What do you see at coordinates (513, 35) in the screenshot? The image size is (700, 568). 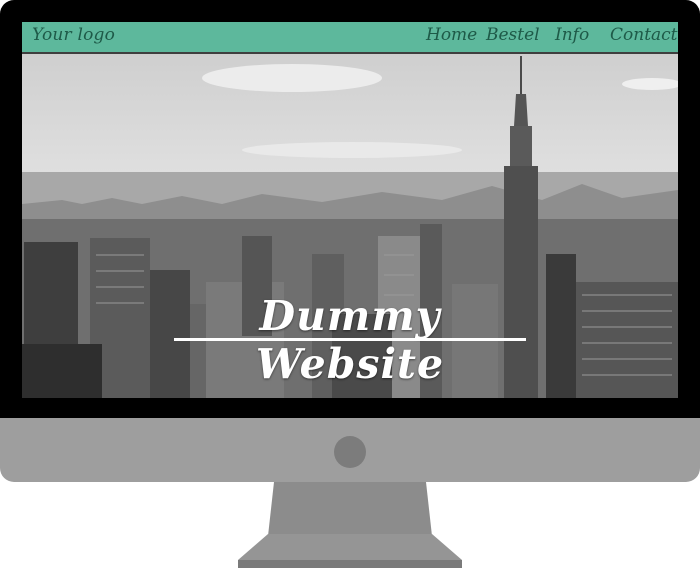 I see `nav-link-bestel: Bestel` at bounding box center [513, 35].